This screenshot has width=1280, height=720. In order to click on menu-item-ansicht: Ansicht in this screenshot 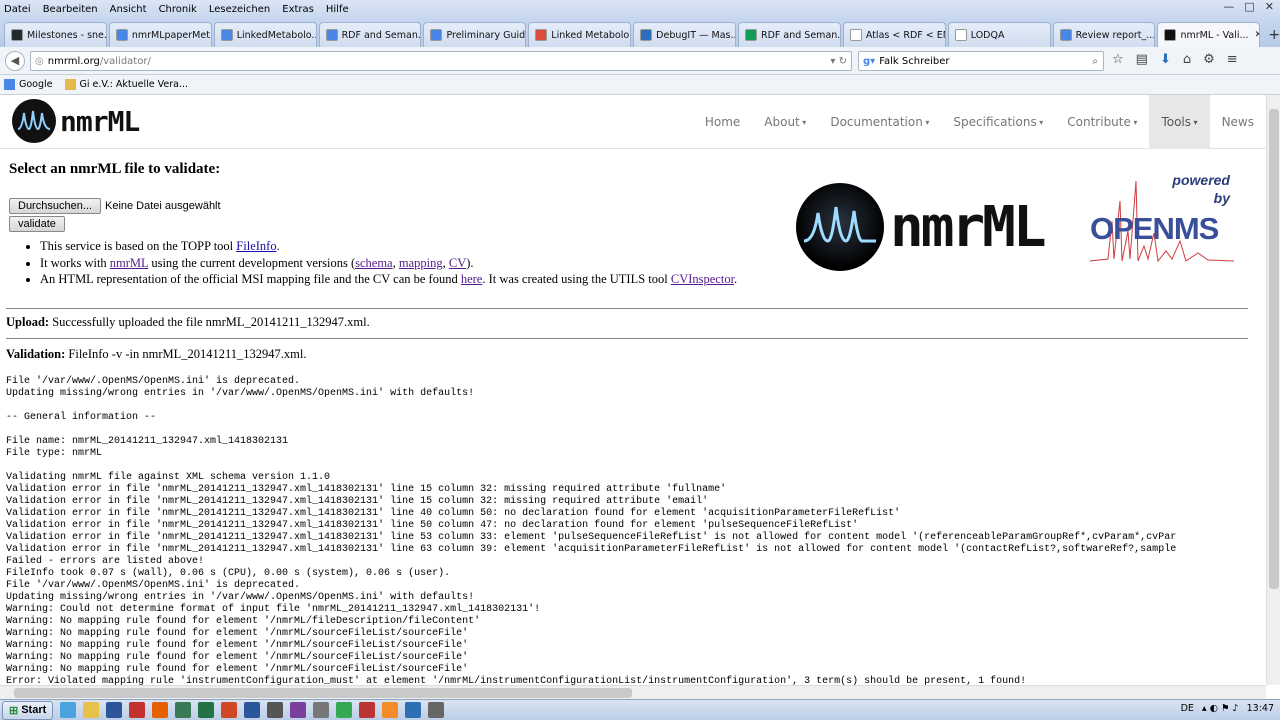, I will do `click(128, 9)`.